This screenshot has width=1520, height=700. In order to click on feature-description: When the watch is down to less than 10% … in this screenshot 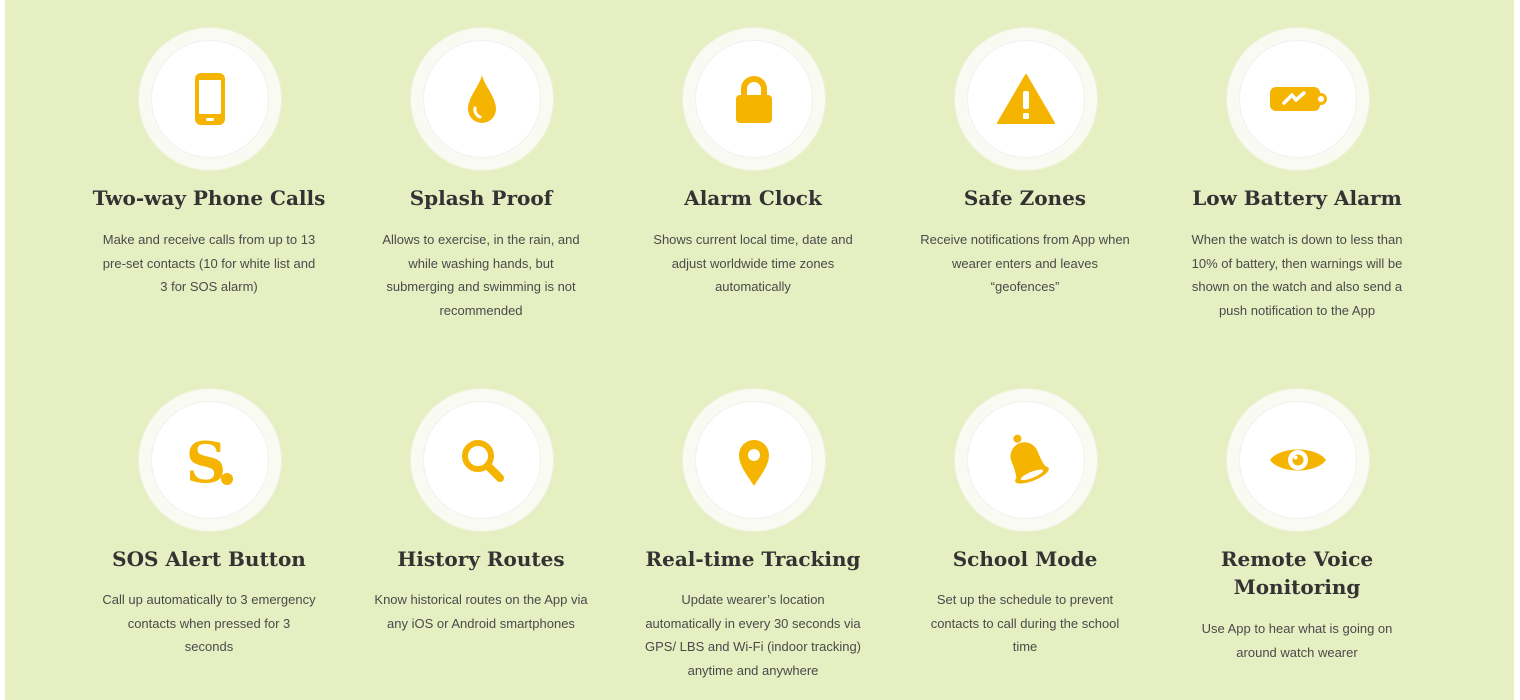, I will do `click(1297, 275)`.